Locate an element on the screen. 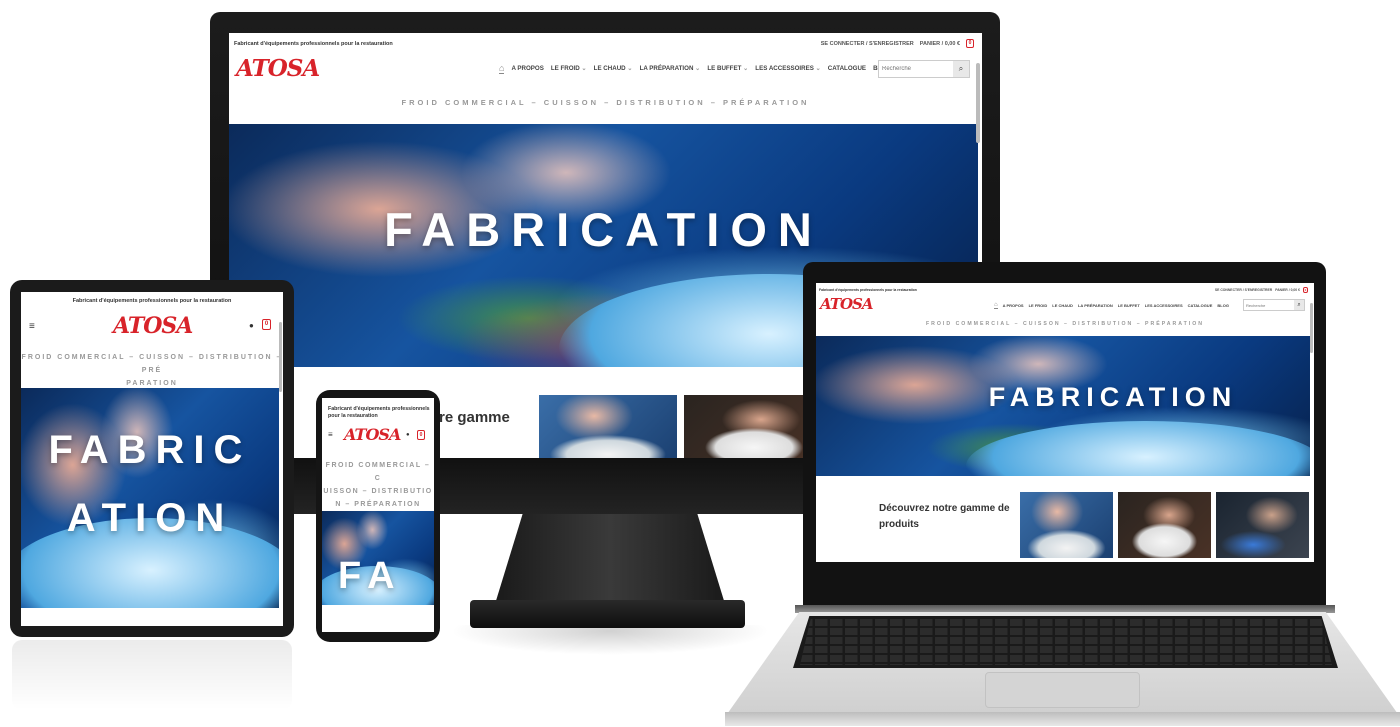  hero-banner: FABRICATION is located at coordinates (1063, 406).